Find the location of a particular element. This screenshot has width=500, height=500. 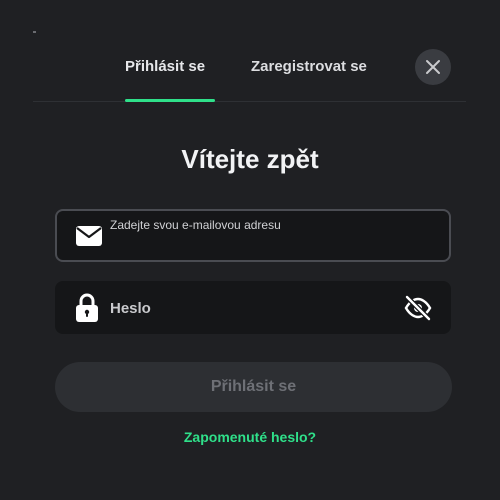

active-tab-indicator is located at coordinates (170, 100).